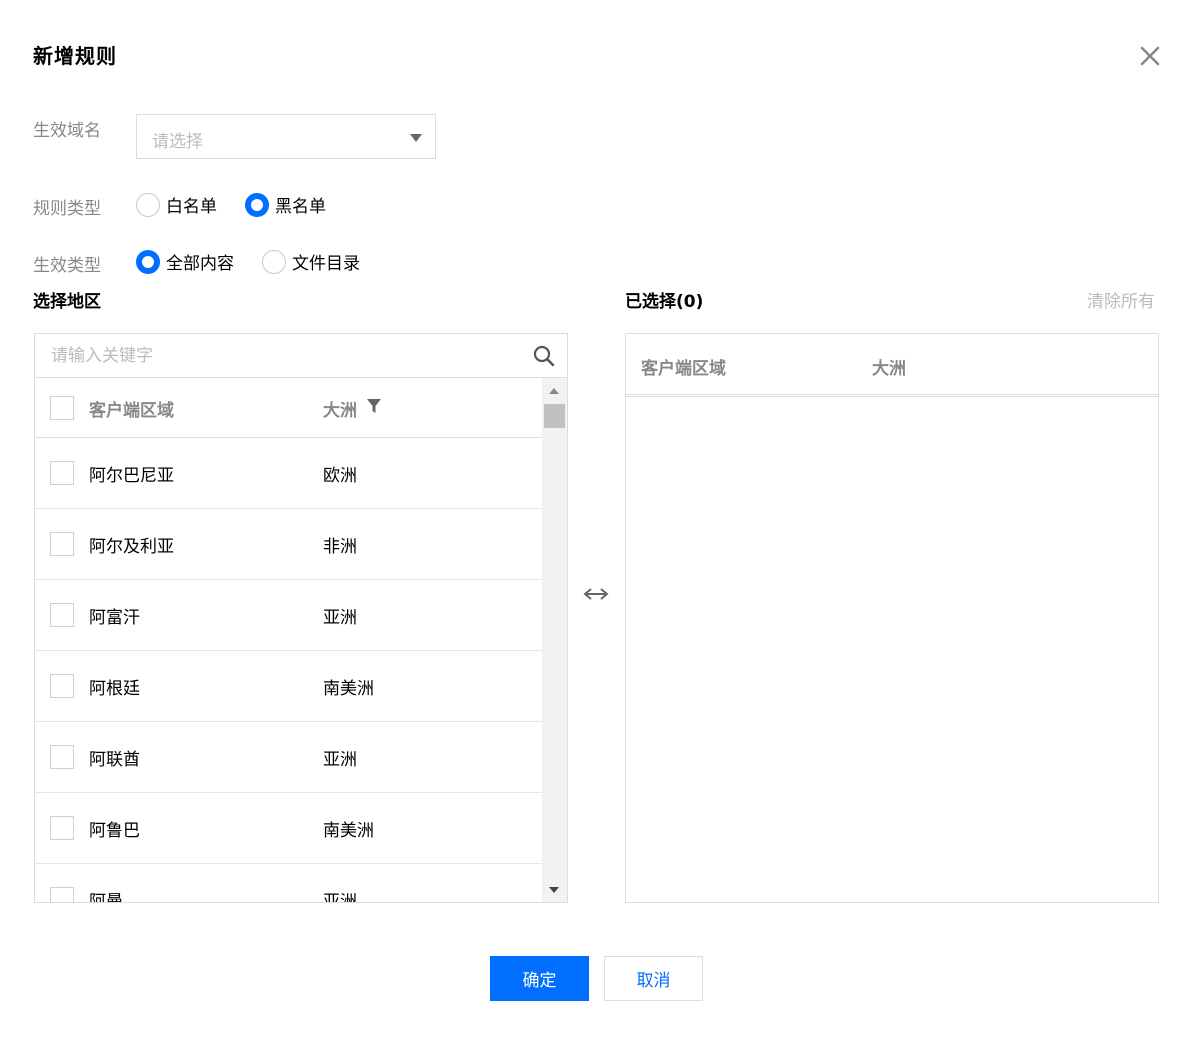 Image resolution: width=1193 pixels, height=1038 pixels. Describe the element at coordinates (326, 264) in the screenshot. I see `radio-file-directory-label: 文件目录` at that location.